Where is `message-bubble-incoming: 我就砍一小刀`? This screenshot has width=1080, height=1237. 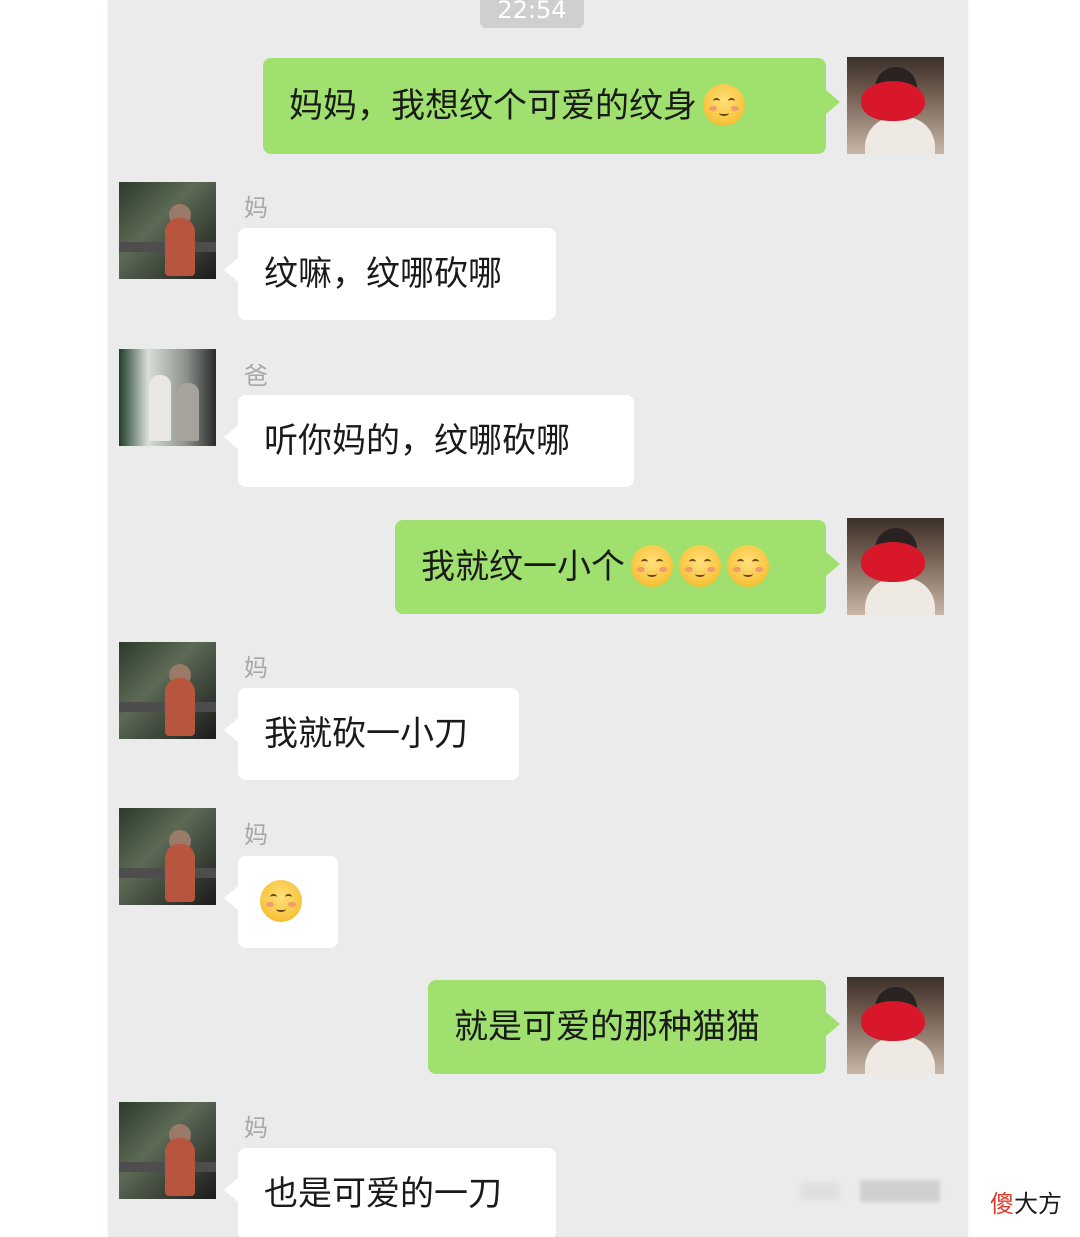 message-bubble-incoming: 我就砍一小刀 is located at coordinates (371, 734).